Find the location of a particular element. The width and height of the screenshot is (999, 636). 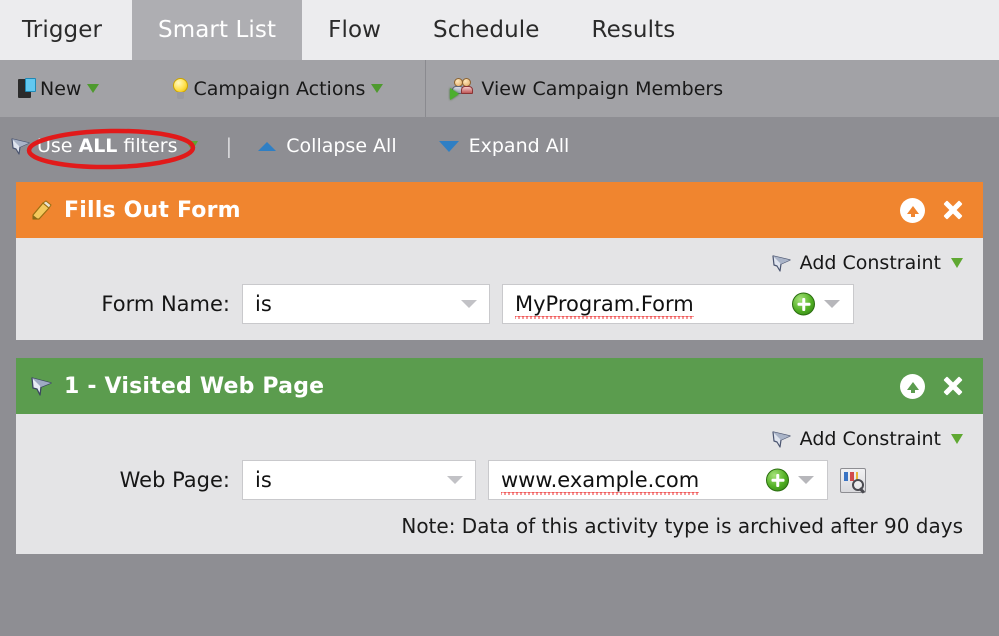

panel-header-visited-web-page: 1 - Visited Web Page is located at coordinates (499, 386).